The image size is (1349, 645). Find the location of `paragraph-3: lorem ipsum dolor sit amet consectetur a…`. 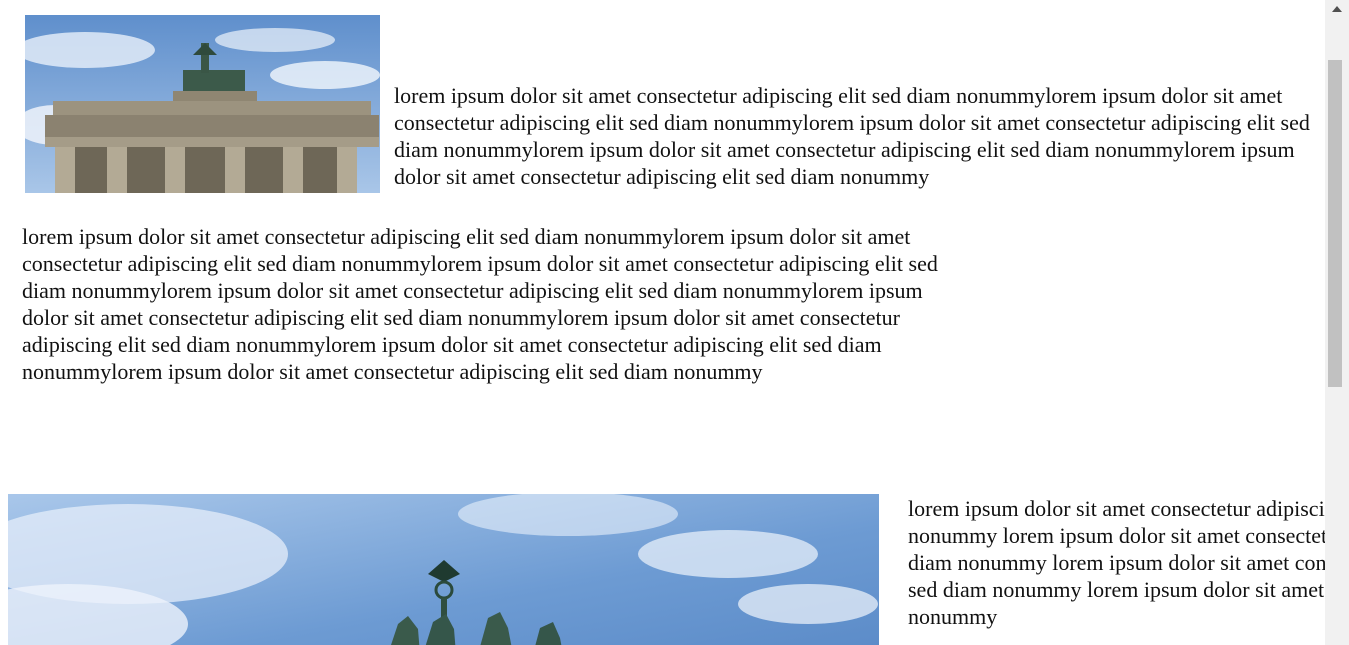

paragraph-3: lorem ipsum dolor sit amet consectetur a… is located at coordinates (1116, 562).